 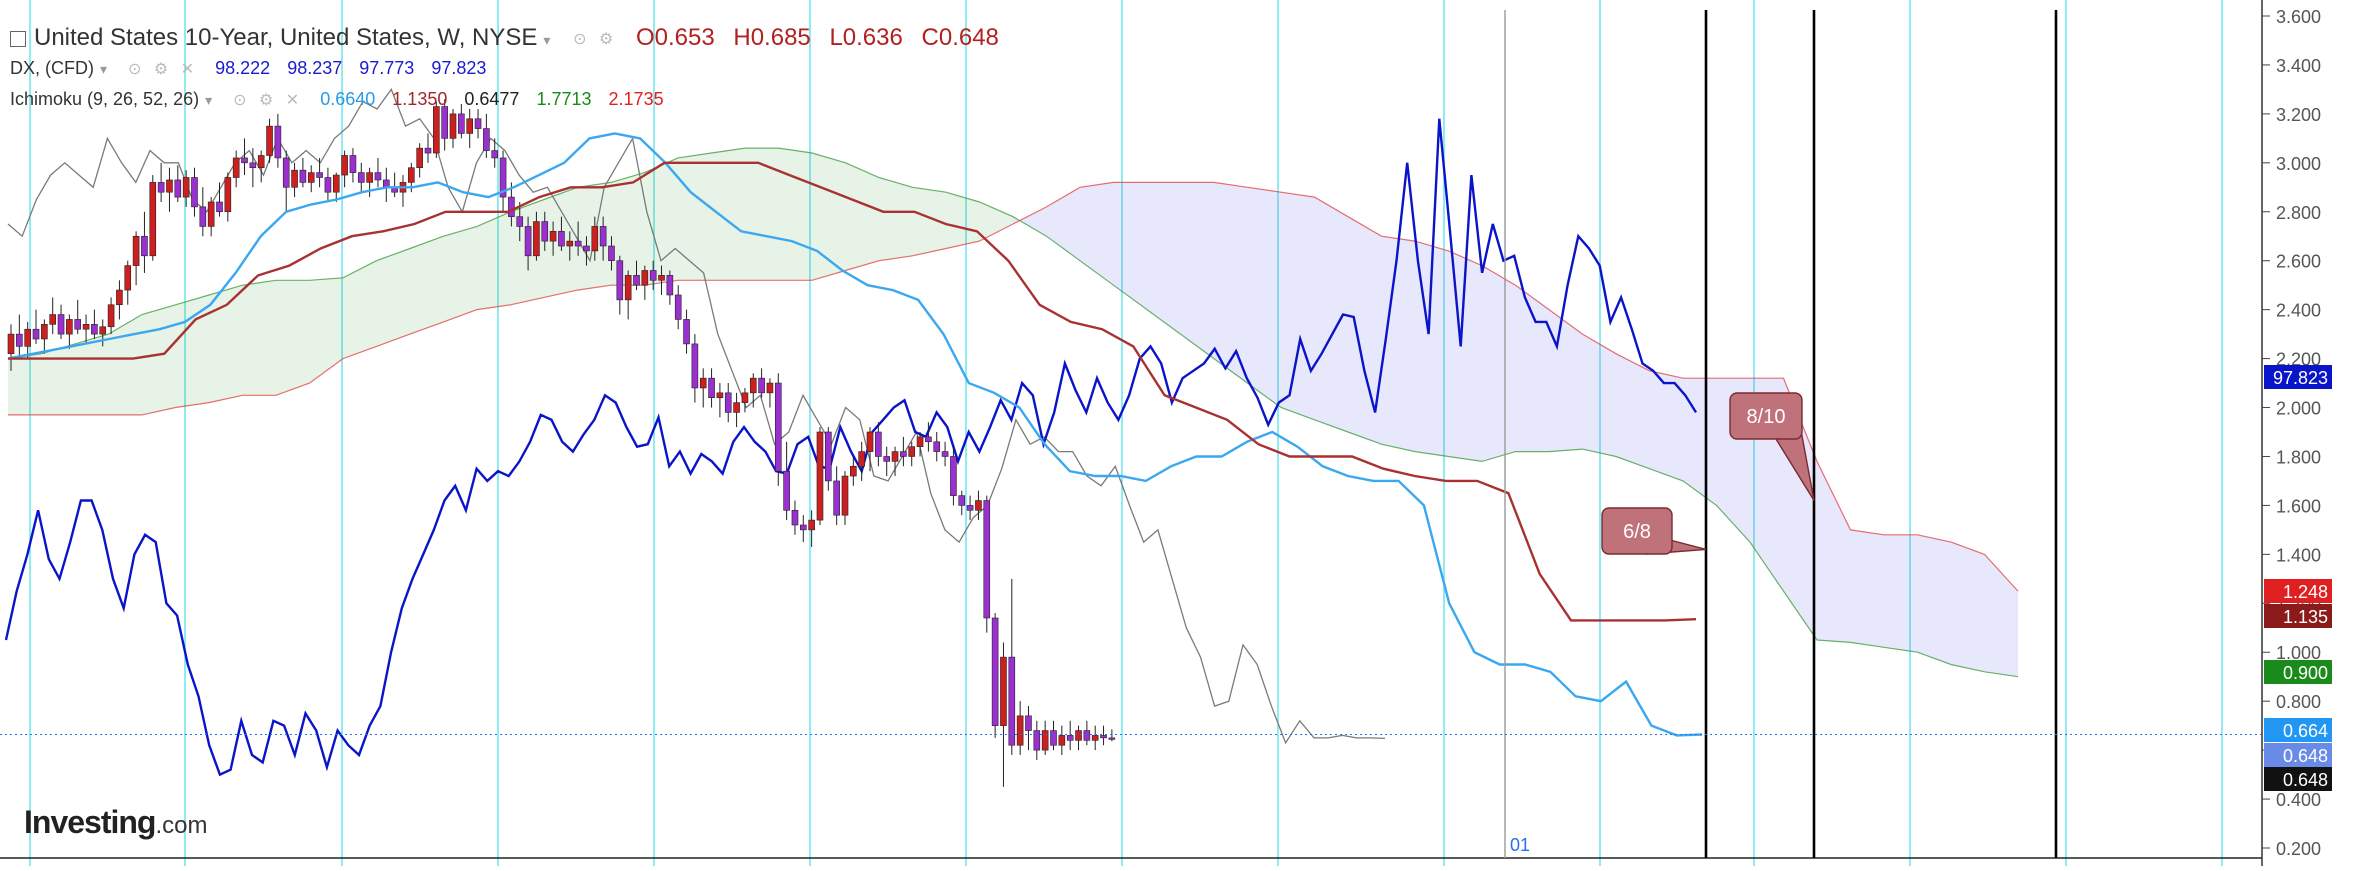 What do you see at coordinates (268, 100) in the screenshot?
I see `ichimoku-legend-buttons: ⊙ ⚙ ✕` at bounding box center [268, 100].